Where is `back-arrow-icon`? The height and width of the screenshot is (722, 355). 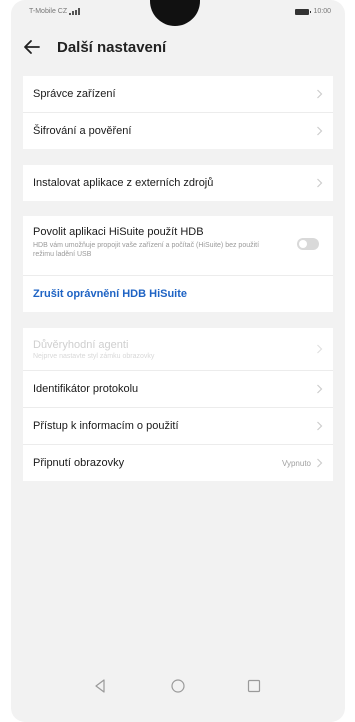 back-arrow-icon is located at coordinates (32, 47).